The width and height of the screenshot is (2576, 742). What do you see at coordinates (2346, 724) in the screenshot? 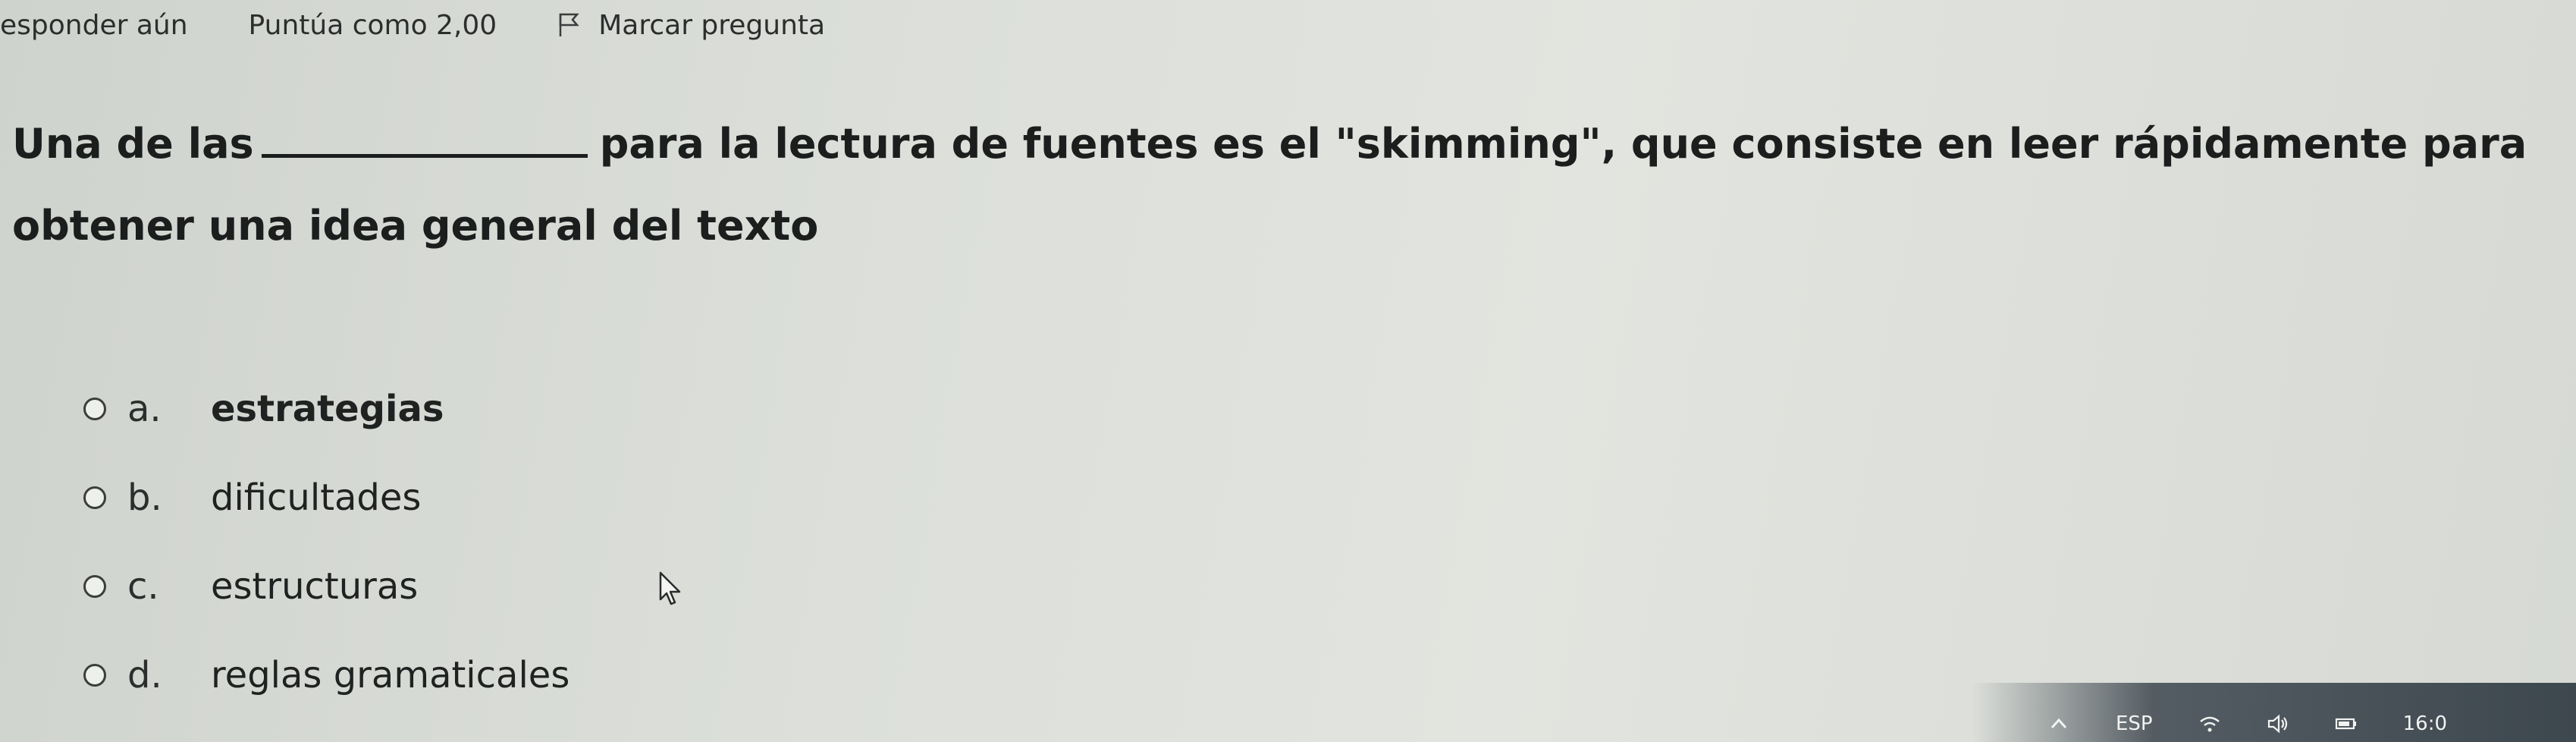
I see `battery-icon` at bounding box center [2346, 724].